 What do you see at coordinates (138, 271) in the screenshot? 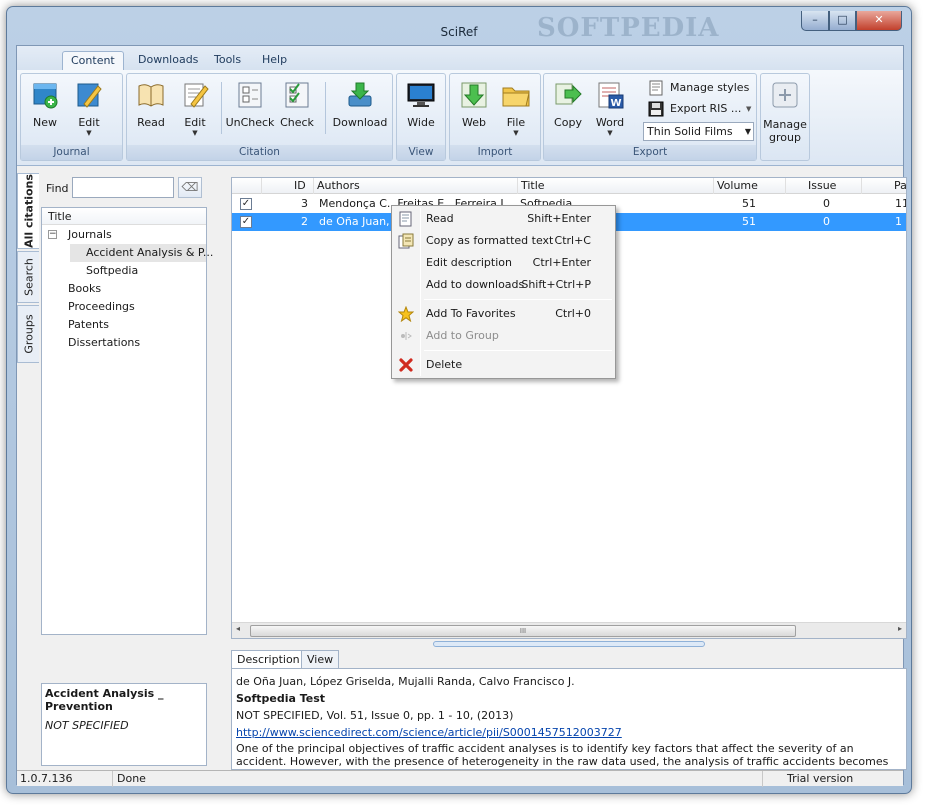
I see `tree-node-journal-item: Softpedia` at bounding box center [138, 271].